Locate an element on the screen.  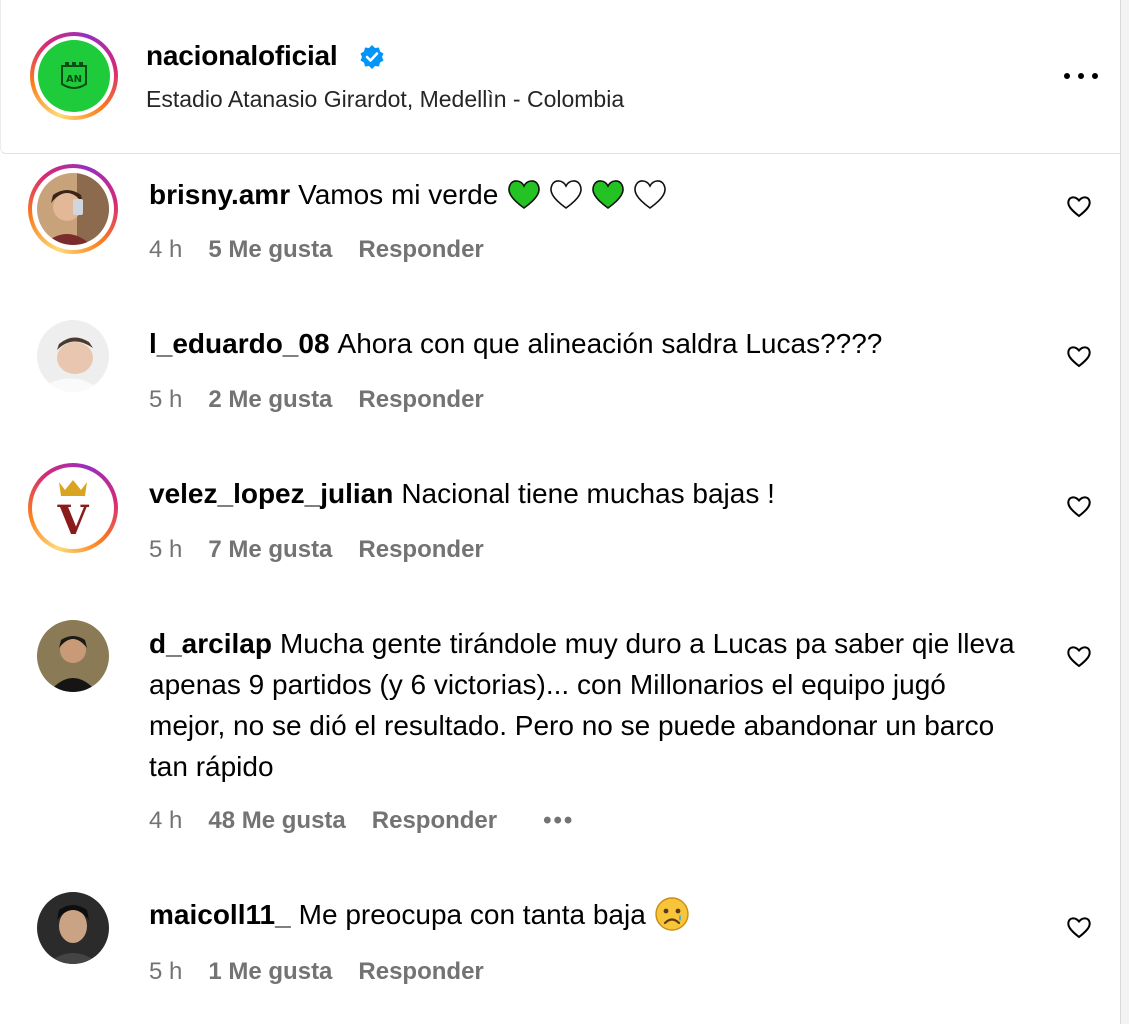
comment-meta: 4 h 5 Me gusta Responder is located at coordinates (316, 250).